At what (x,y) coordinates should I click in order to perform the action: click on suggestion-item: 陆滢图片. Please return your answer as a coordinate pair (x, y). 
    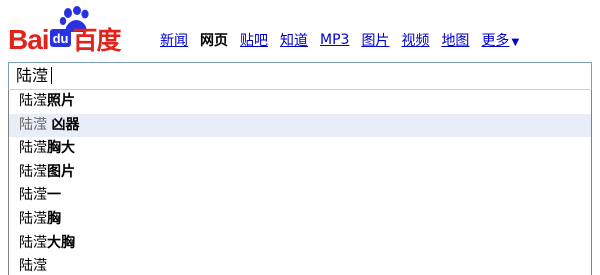
    Looking at the image, I should click on (300, 173).